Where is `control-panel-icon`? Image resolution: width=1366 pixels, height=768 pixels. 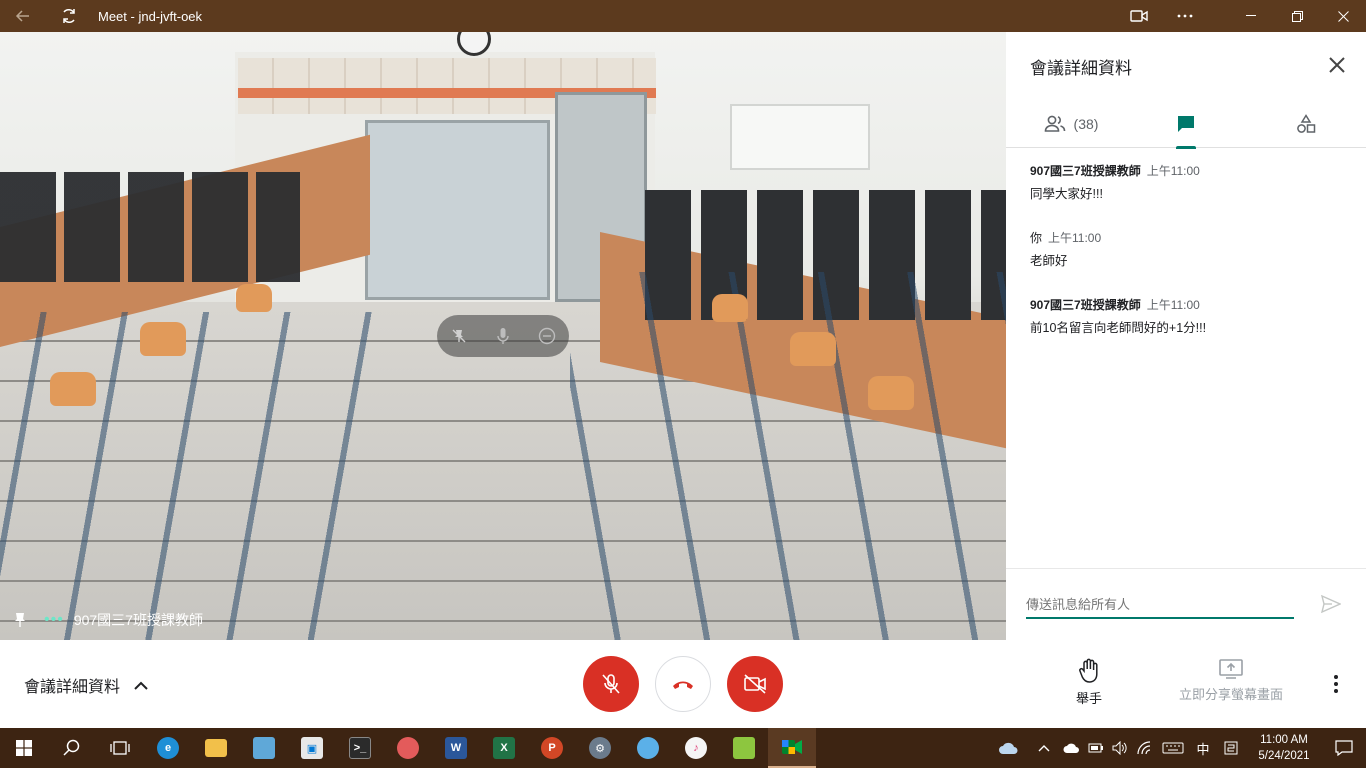
control-panel-icon is located at coordinates (264, 748).